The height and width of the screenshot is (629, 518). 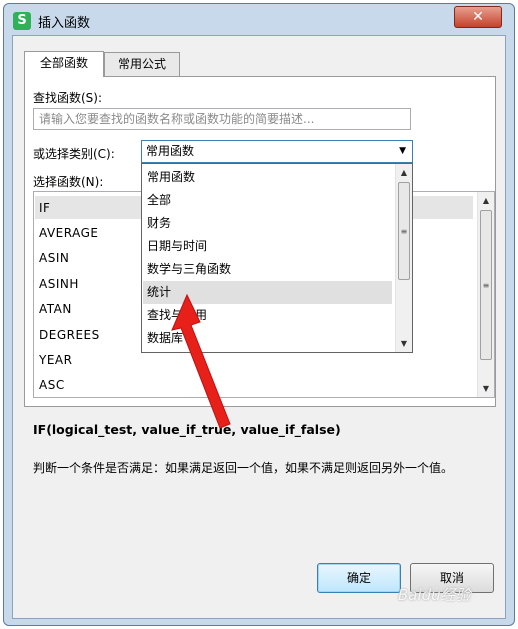 What do you see at coordinates (359, 578) in the screenshot?
I see `ok-button: 确定` at bounding box center [359, 578].